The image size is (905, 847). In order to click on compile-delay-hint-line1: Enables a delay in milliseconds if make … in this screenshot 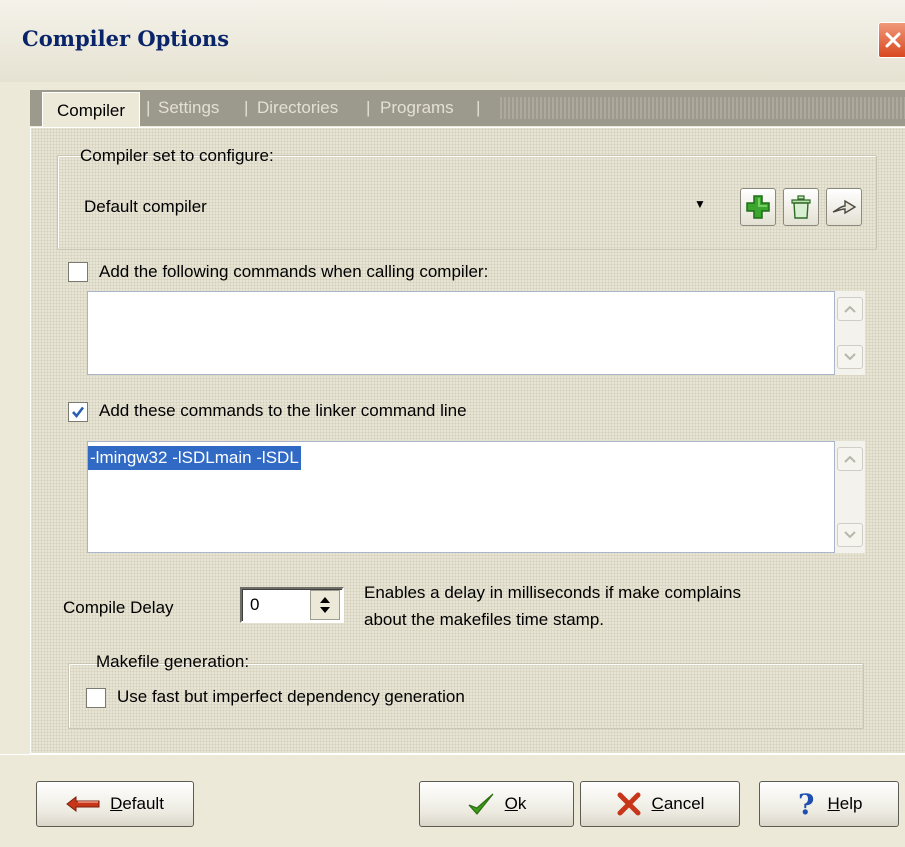, I will do `click(553, 592)`.